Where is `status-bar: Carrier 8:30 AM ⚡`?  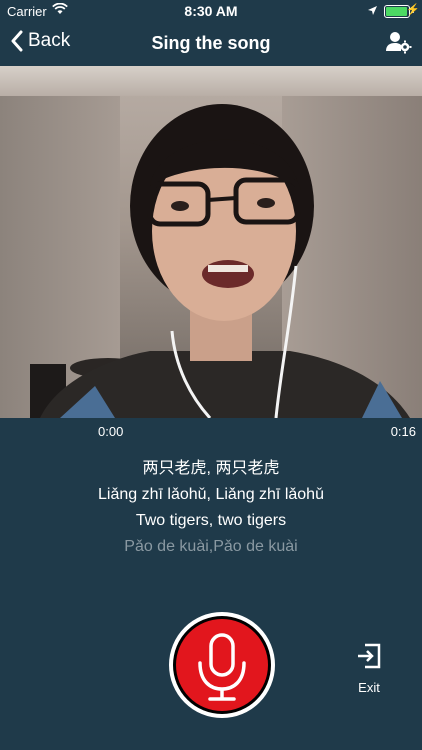 status-bar: Carrier 8:30 AM ⚡ is located at coordinates (211, 11).